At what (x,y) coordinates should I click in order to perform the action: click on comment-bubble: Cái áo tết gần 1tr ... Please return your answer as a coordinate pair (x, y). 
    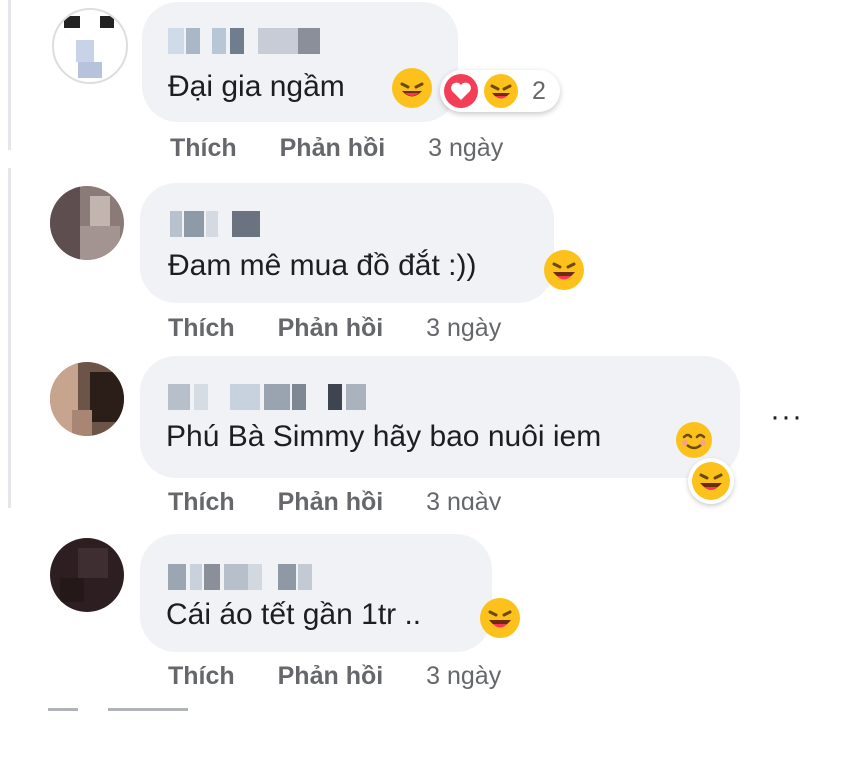
    Looking at the image, I should click on (316, 593).